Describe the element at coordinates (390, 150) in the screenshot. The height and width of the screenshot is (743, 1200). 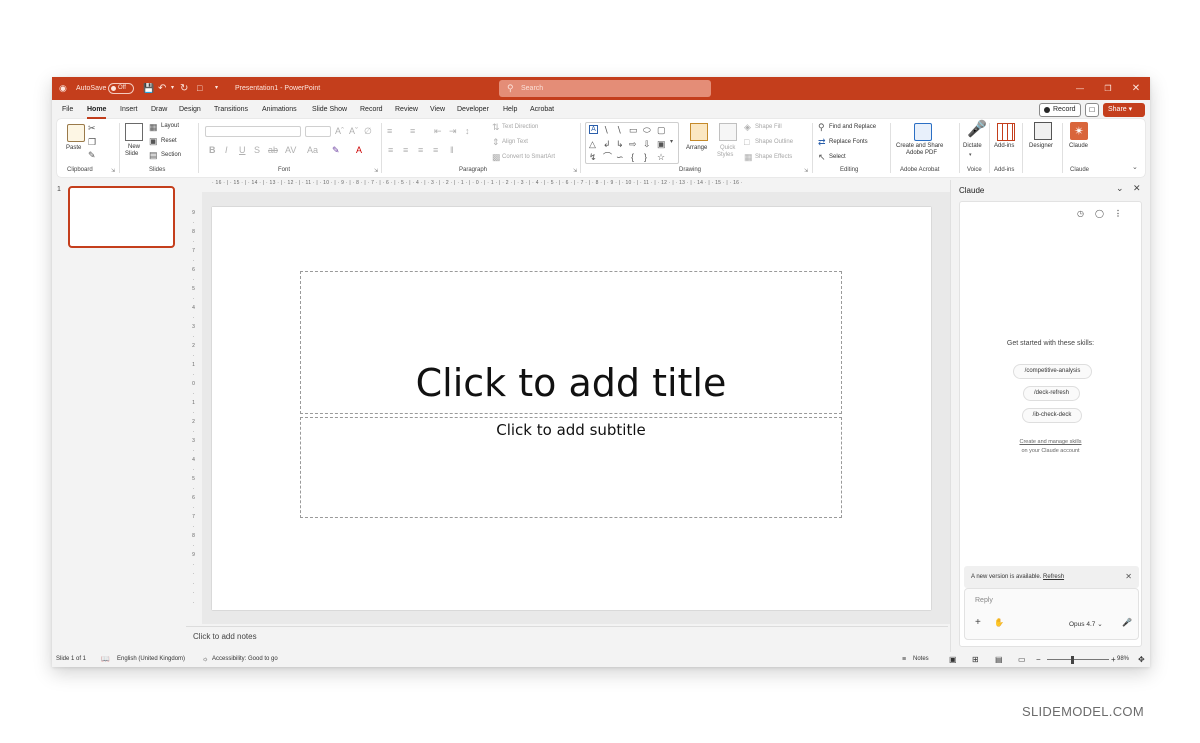
I see `align-left-icon: ≡` at that location.